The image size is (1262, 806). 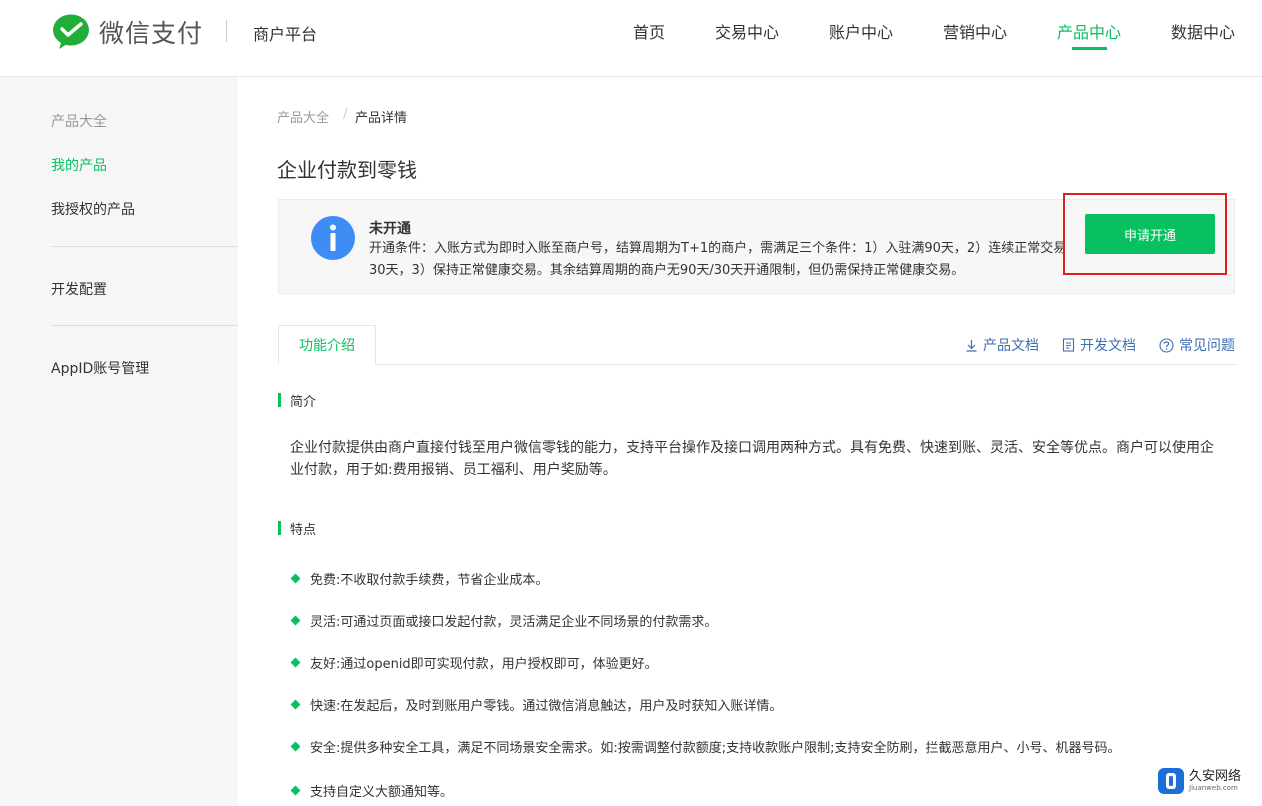 What do you see at coordinates (1068, 345) in the screenshot?
I see `document-icon` at bounding box center [1068, 345].